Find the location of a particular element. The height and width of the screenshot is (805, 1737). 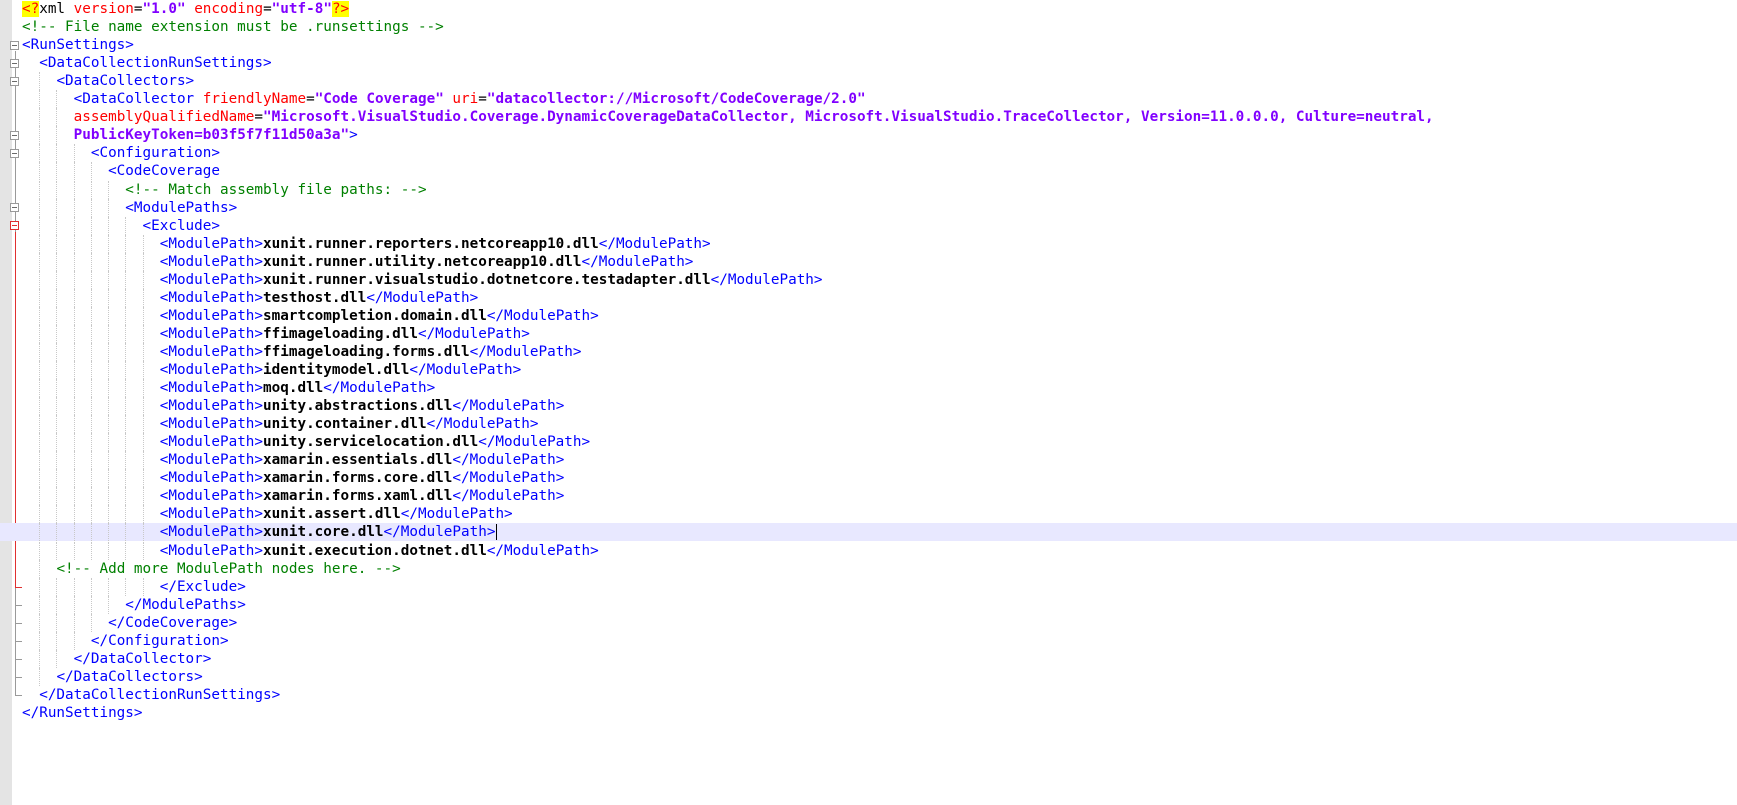

code-line: <Exclude> is located at coordinates (868, 225).